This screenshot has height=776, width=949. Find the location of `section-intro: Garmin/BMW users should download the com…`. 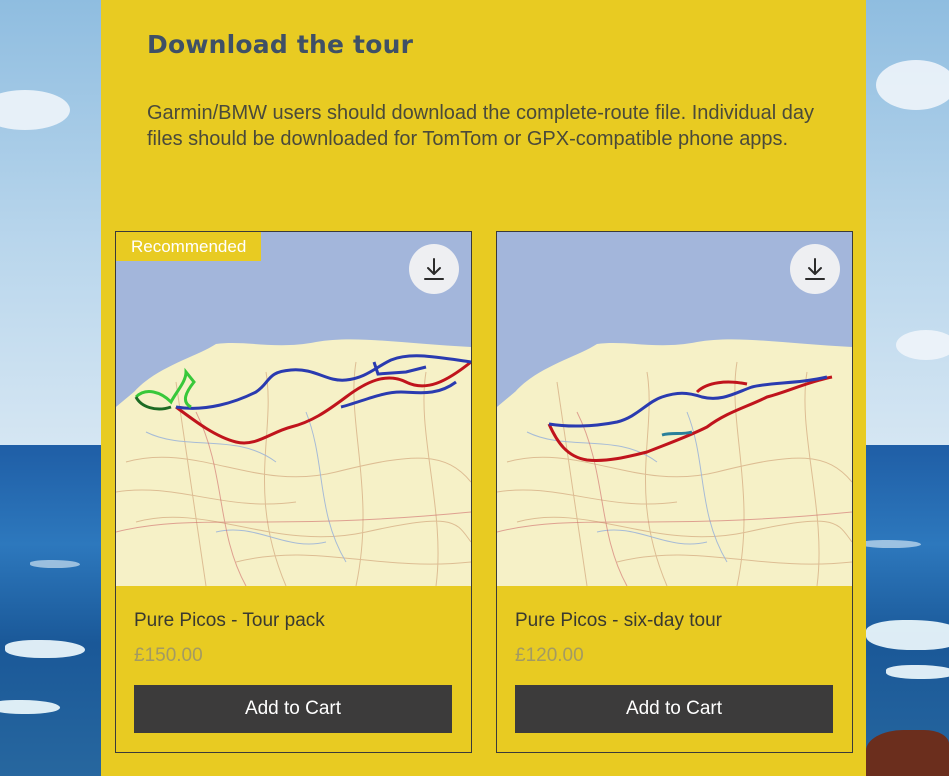

section-intro: Garmin/BMW users should download the com… is located at coordinates (480, 126).